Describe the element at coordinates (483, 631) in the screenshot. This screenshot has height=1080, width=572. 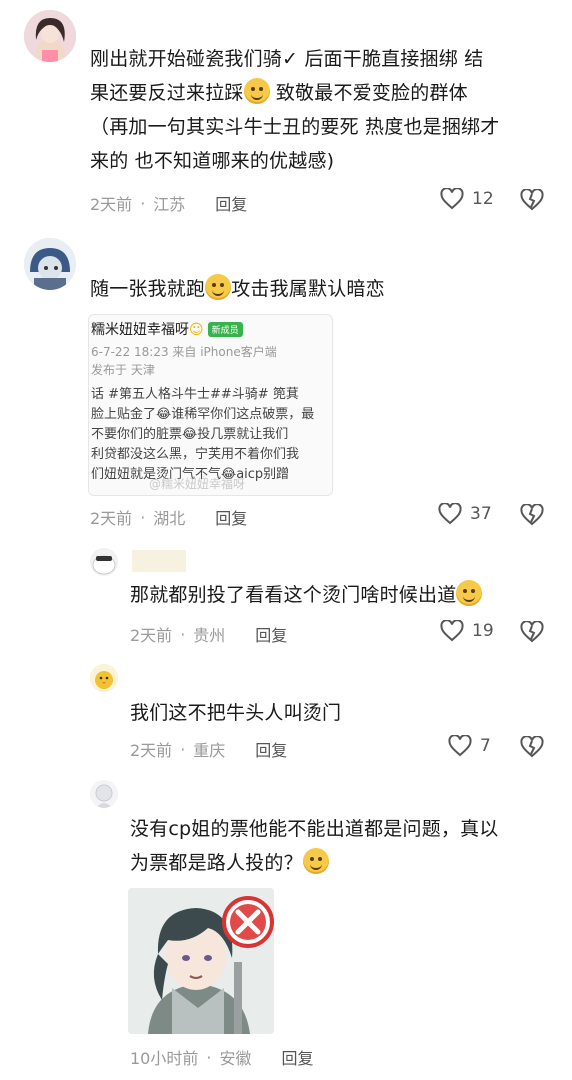
I see `like-count: 19` at that location.